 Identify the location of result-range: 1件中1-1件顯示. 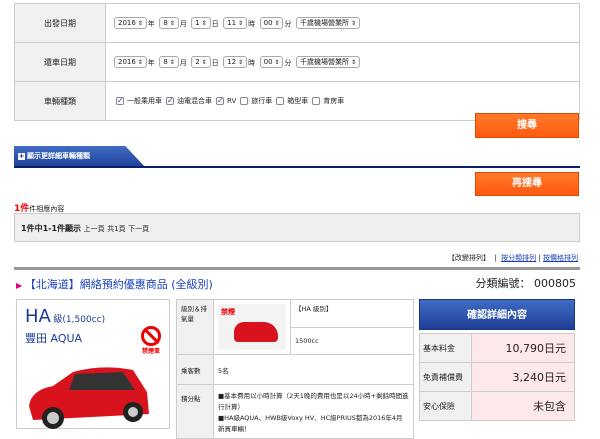
(51, 228).